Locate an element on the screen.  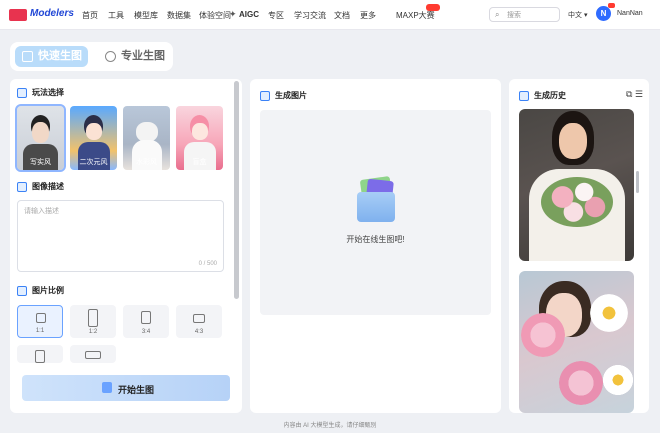
empty-folder-icon is located at coordinates (376, 200).